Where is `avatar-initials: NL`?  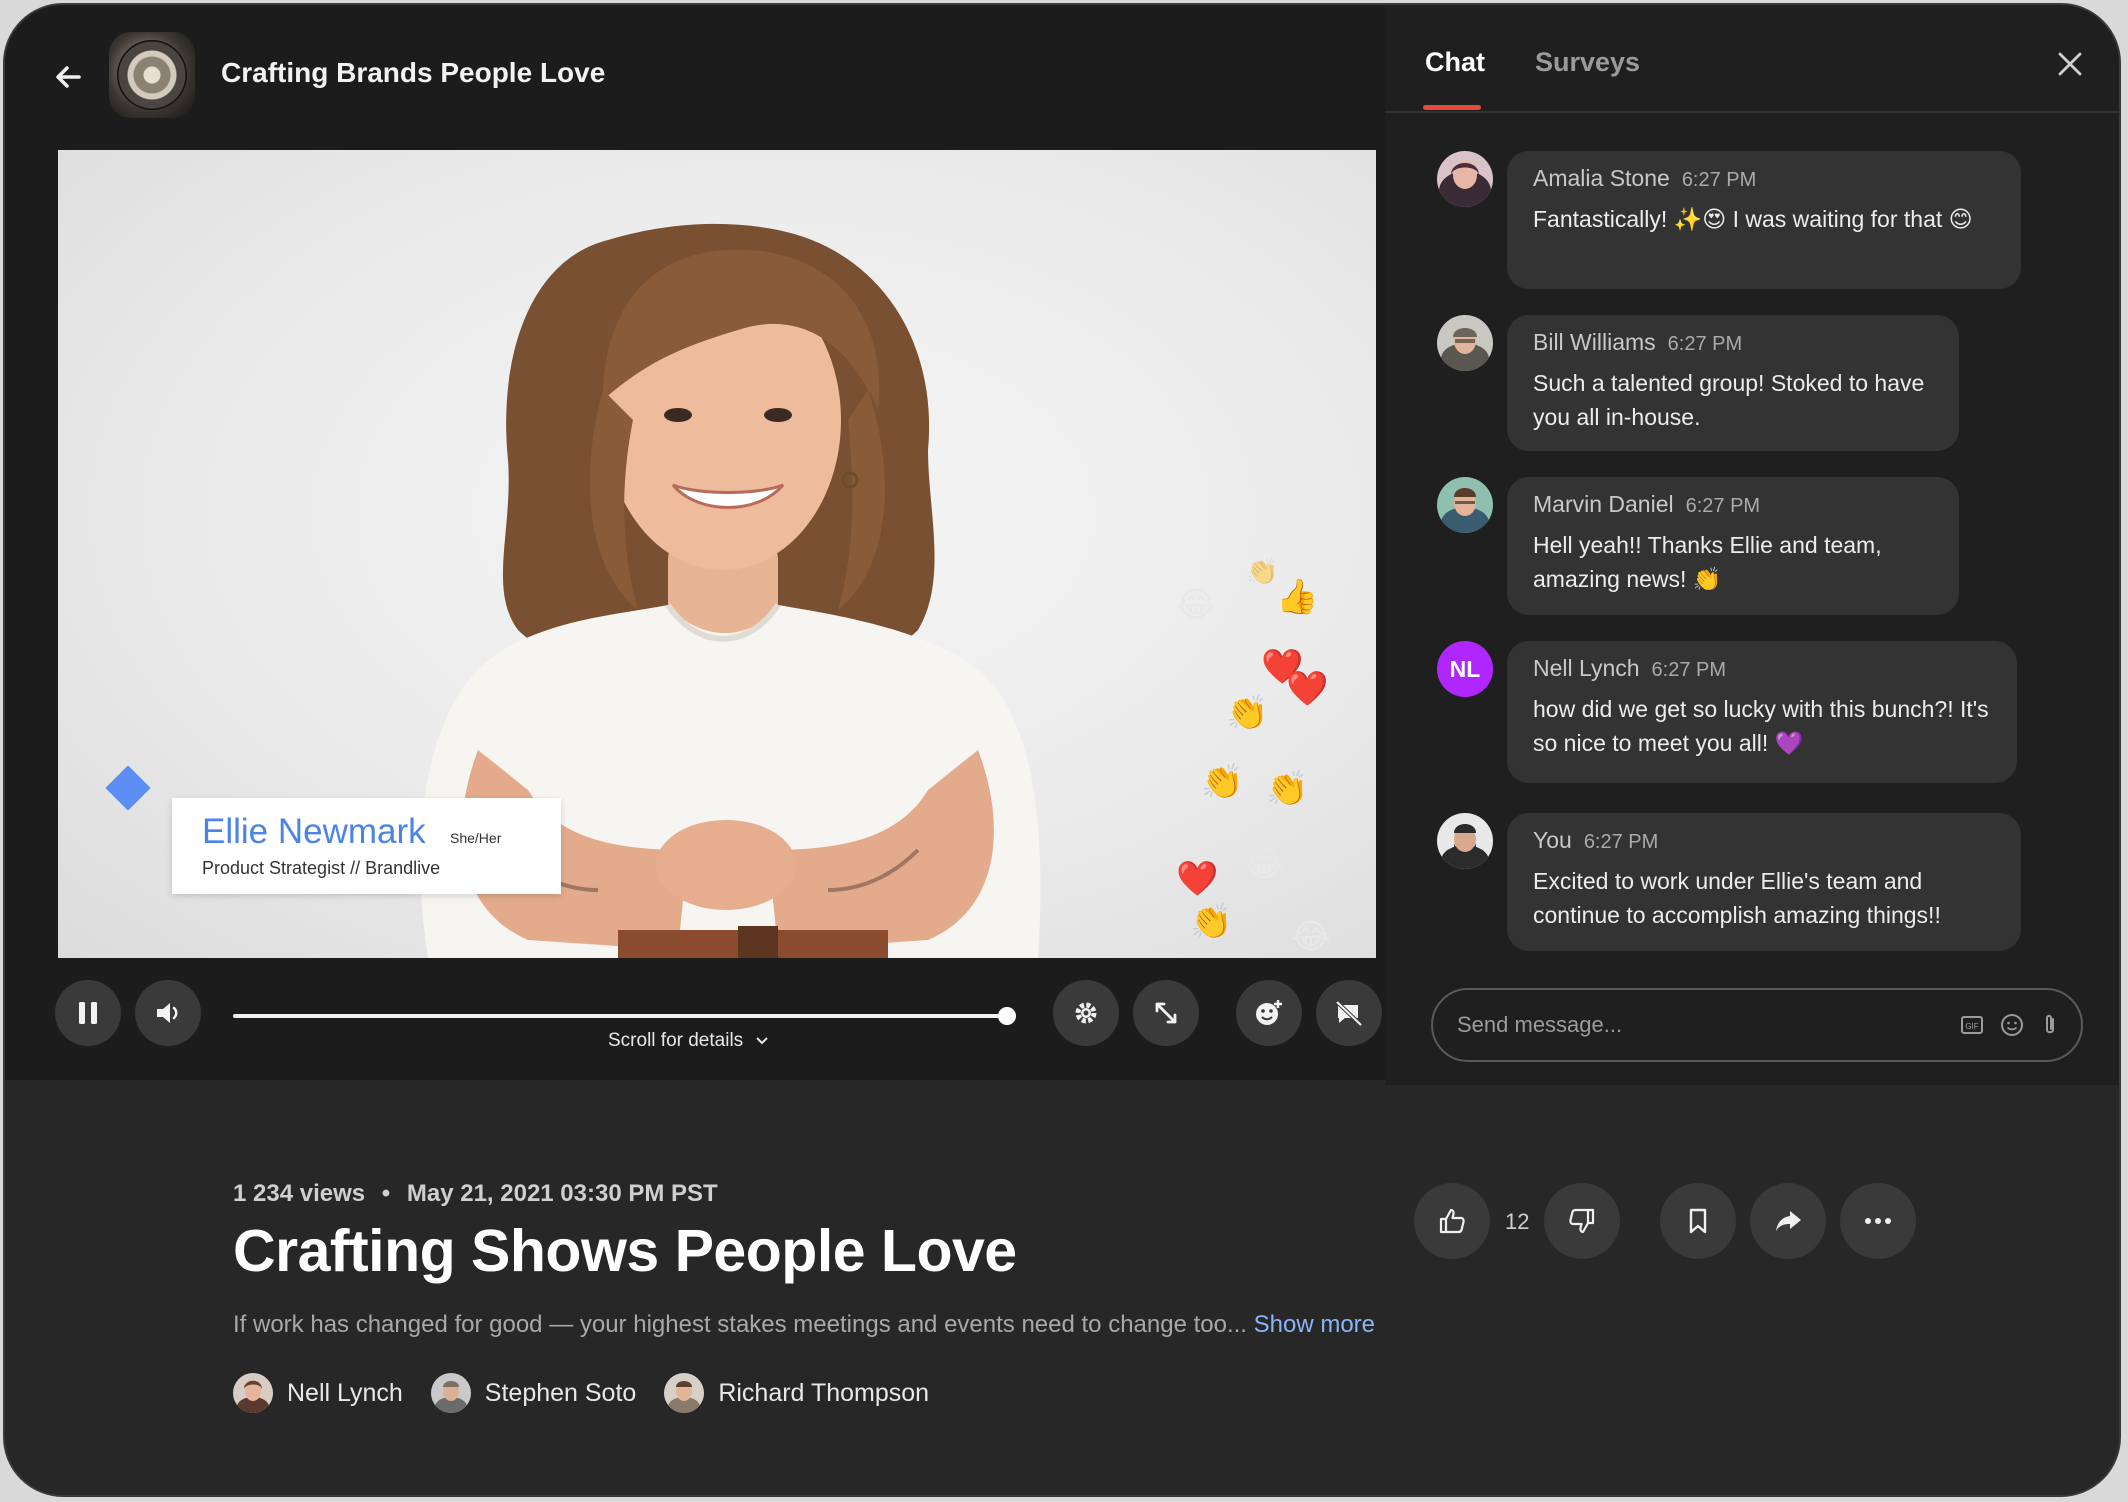
avatar-initials: NL is located at coordinates (1465, 669).